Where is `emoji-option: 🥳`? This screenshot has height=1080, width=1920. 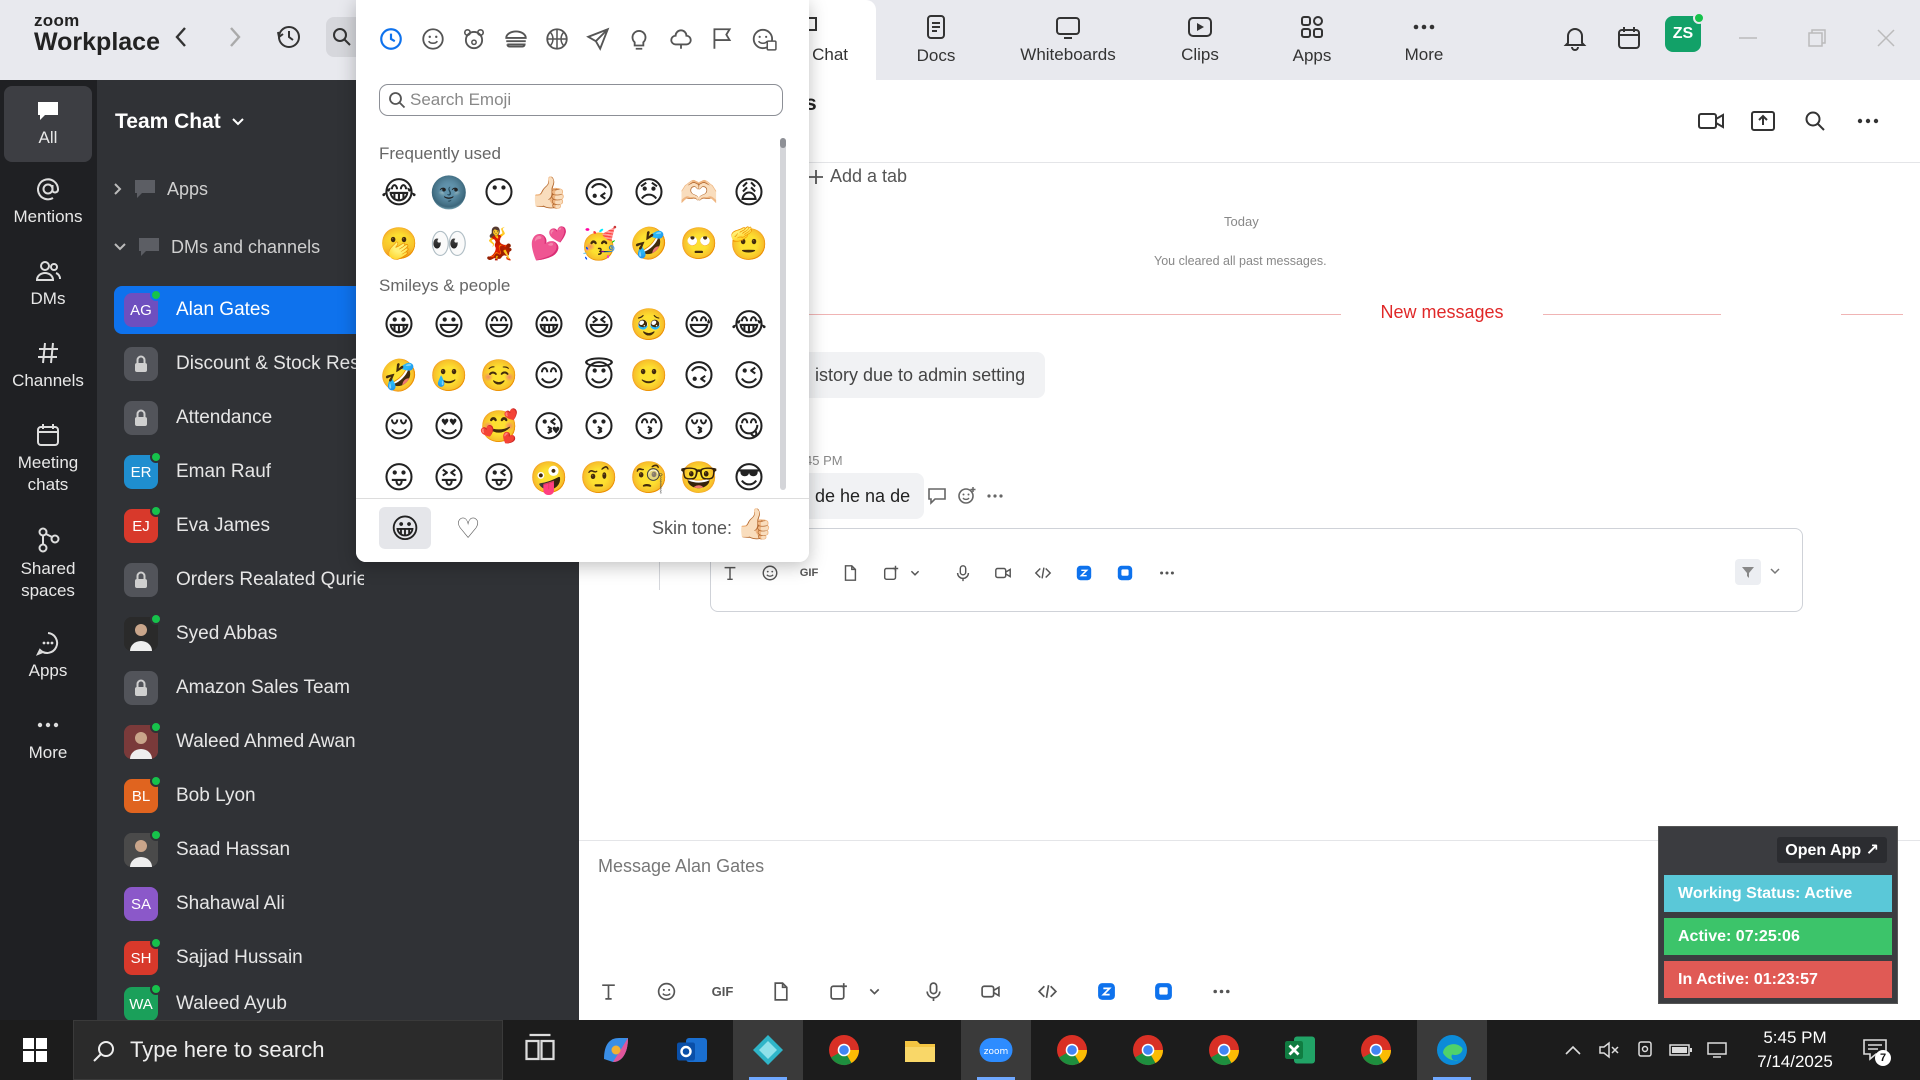
emoji-option: 🥳 is located at coordinates (599, 244).